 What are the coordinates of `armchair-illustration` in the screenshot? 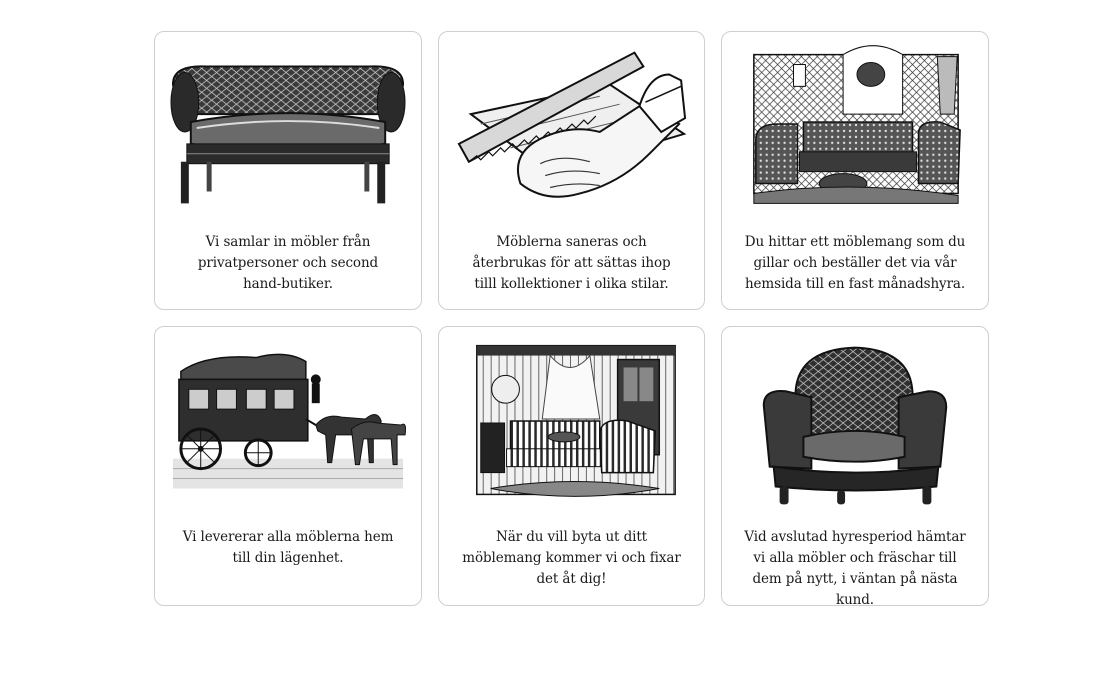 It's located at (855, 424).